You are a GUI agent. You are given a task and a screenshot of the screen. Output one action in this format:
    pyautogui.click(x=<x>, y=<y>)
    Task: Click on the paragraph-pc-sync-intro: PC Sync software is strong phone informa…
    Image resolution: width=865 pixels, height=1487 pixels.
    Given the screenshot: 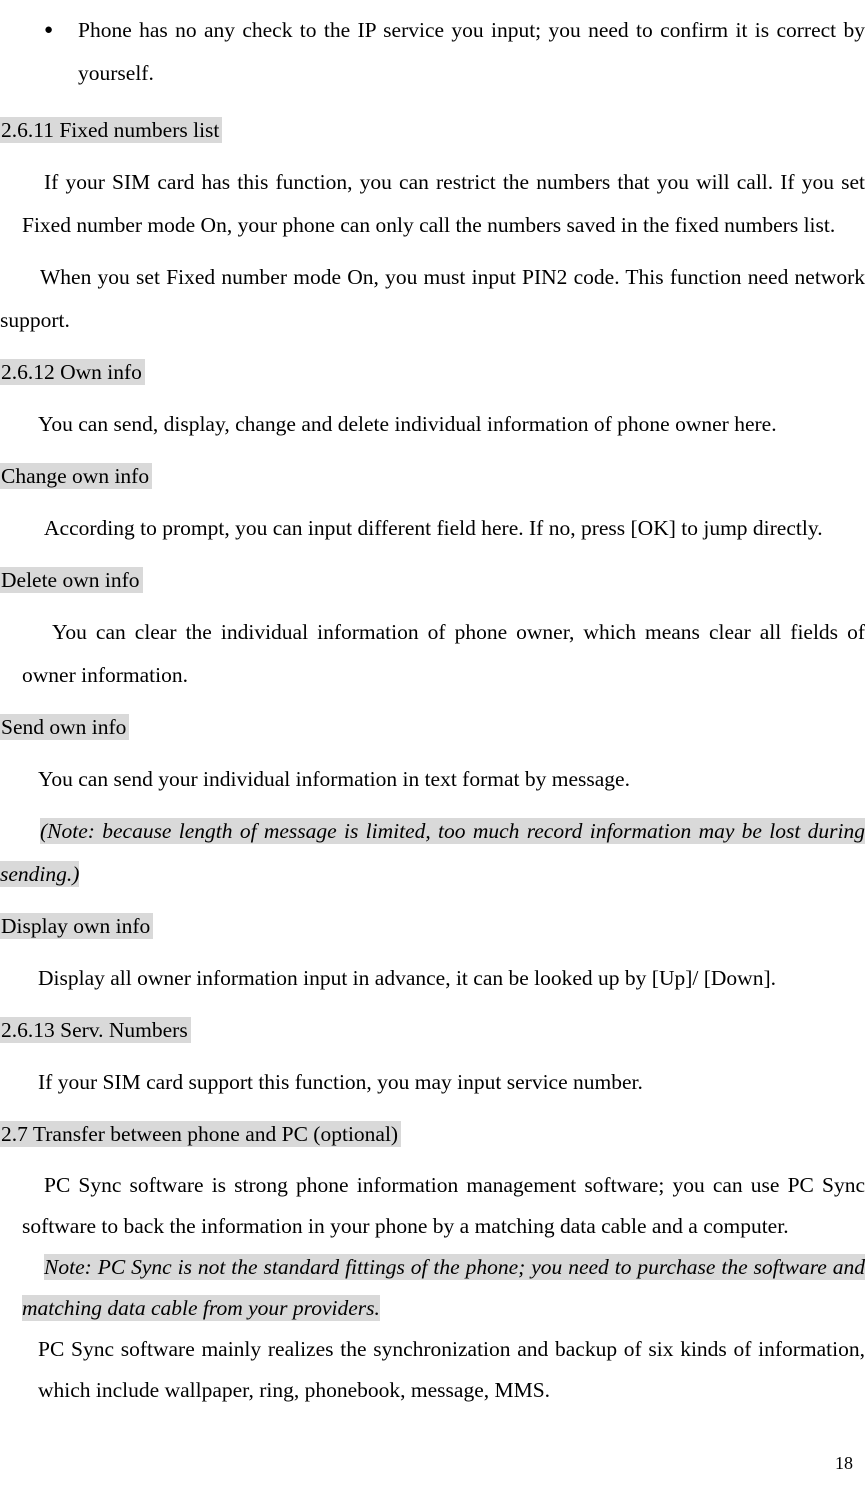 What is the action you would take?
    pyautogui.click(x=443, y=1205)
    